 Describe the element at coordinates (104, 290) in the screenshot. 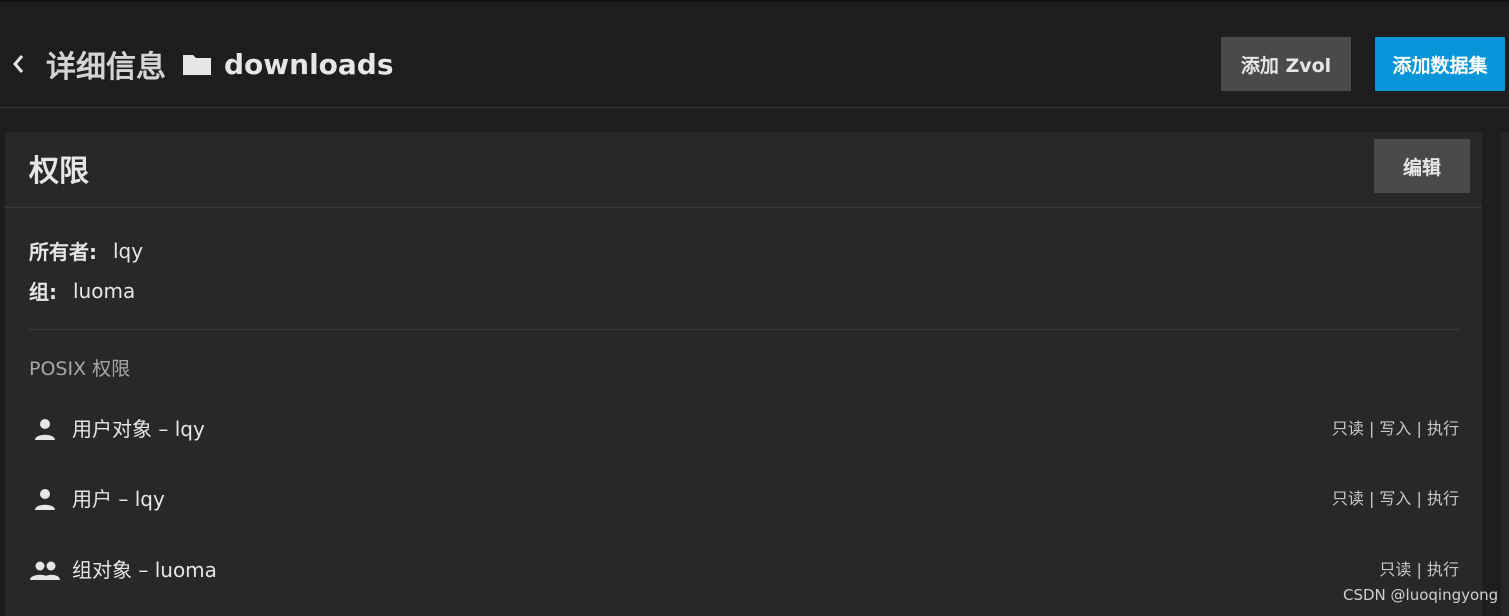

I see `group-value: luoma` at that location.